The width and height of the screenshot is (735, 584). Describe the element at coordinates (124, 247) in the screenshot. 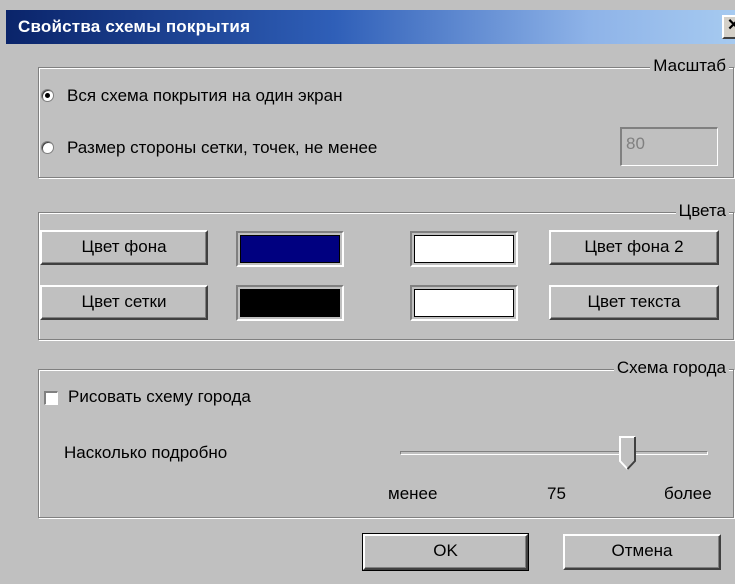

I see `background-color-button: Цвет фона` at that location.